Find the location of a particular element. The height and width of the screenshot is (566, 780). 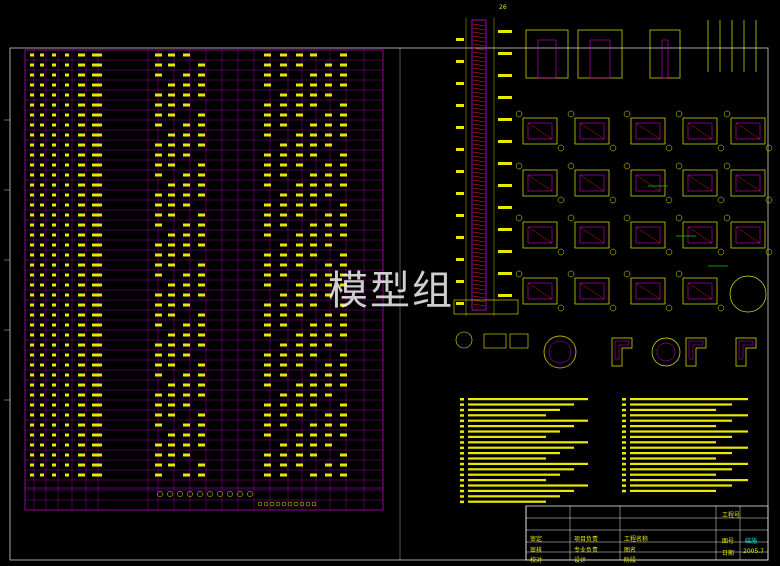

tb-left-label-2: 审核 is located at coordinates (536, 550).